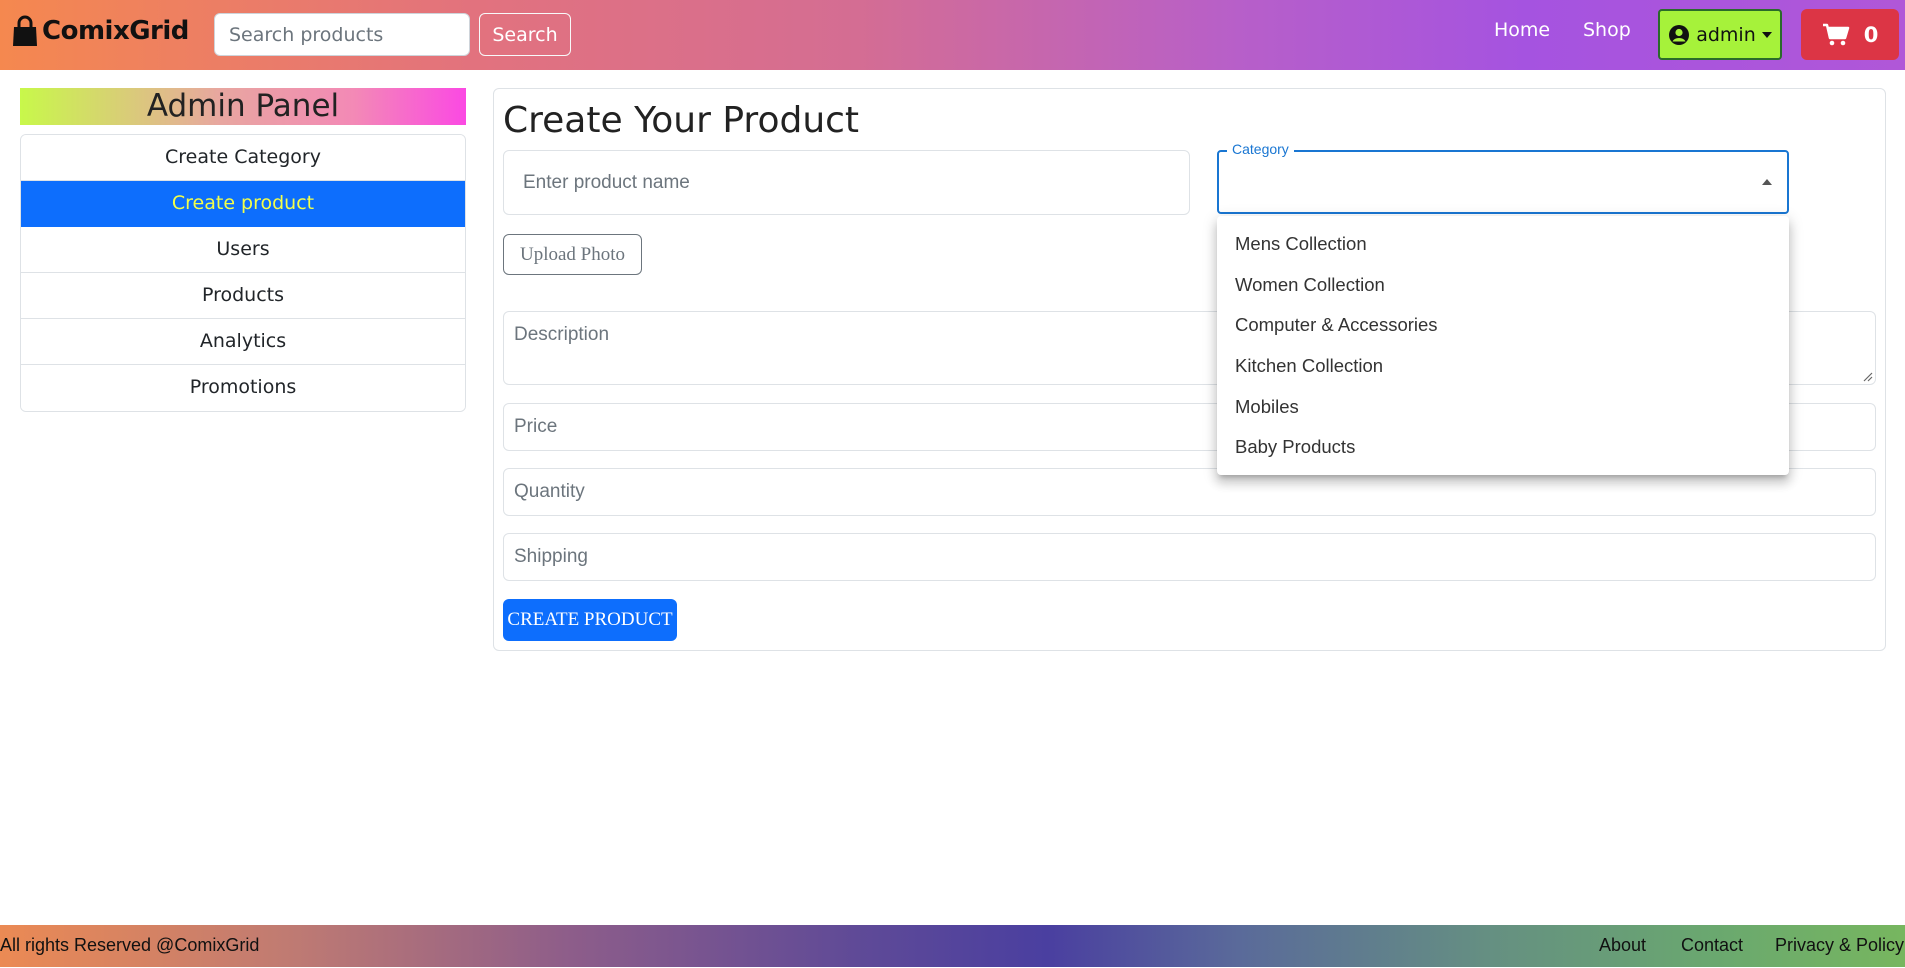  What do you see at coordinates (1503, 325) in the screenshot?
I see `category-option: Computer & Accessories` at bounding box center [1503, 325].